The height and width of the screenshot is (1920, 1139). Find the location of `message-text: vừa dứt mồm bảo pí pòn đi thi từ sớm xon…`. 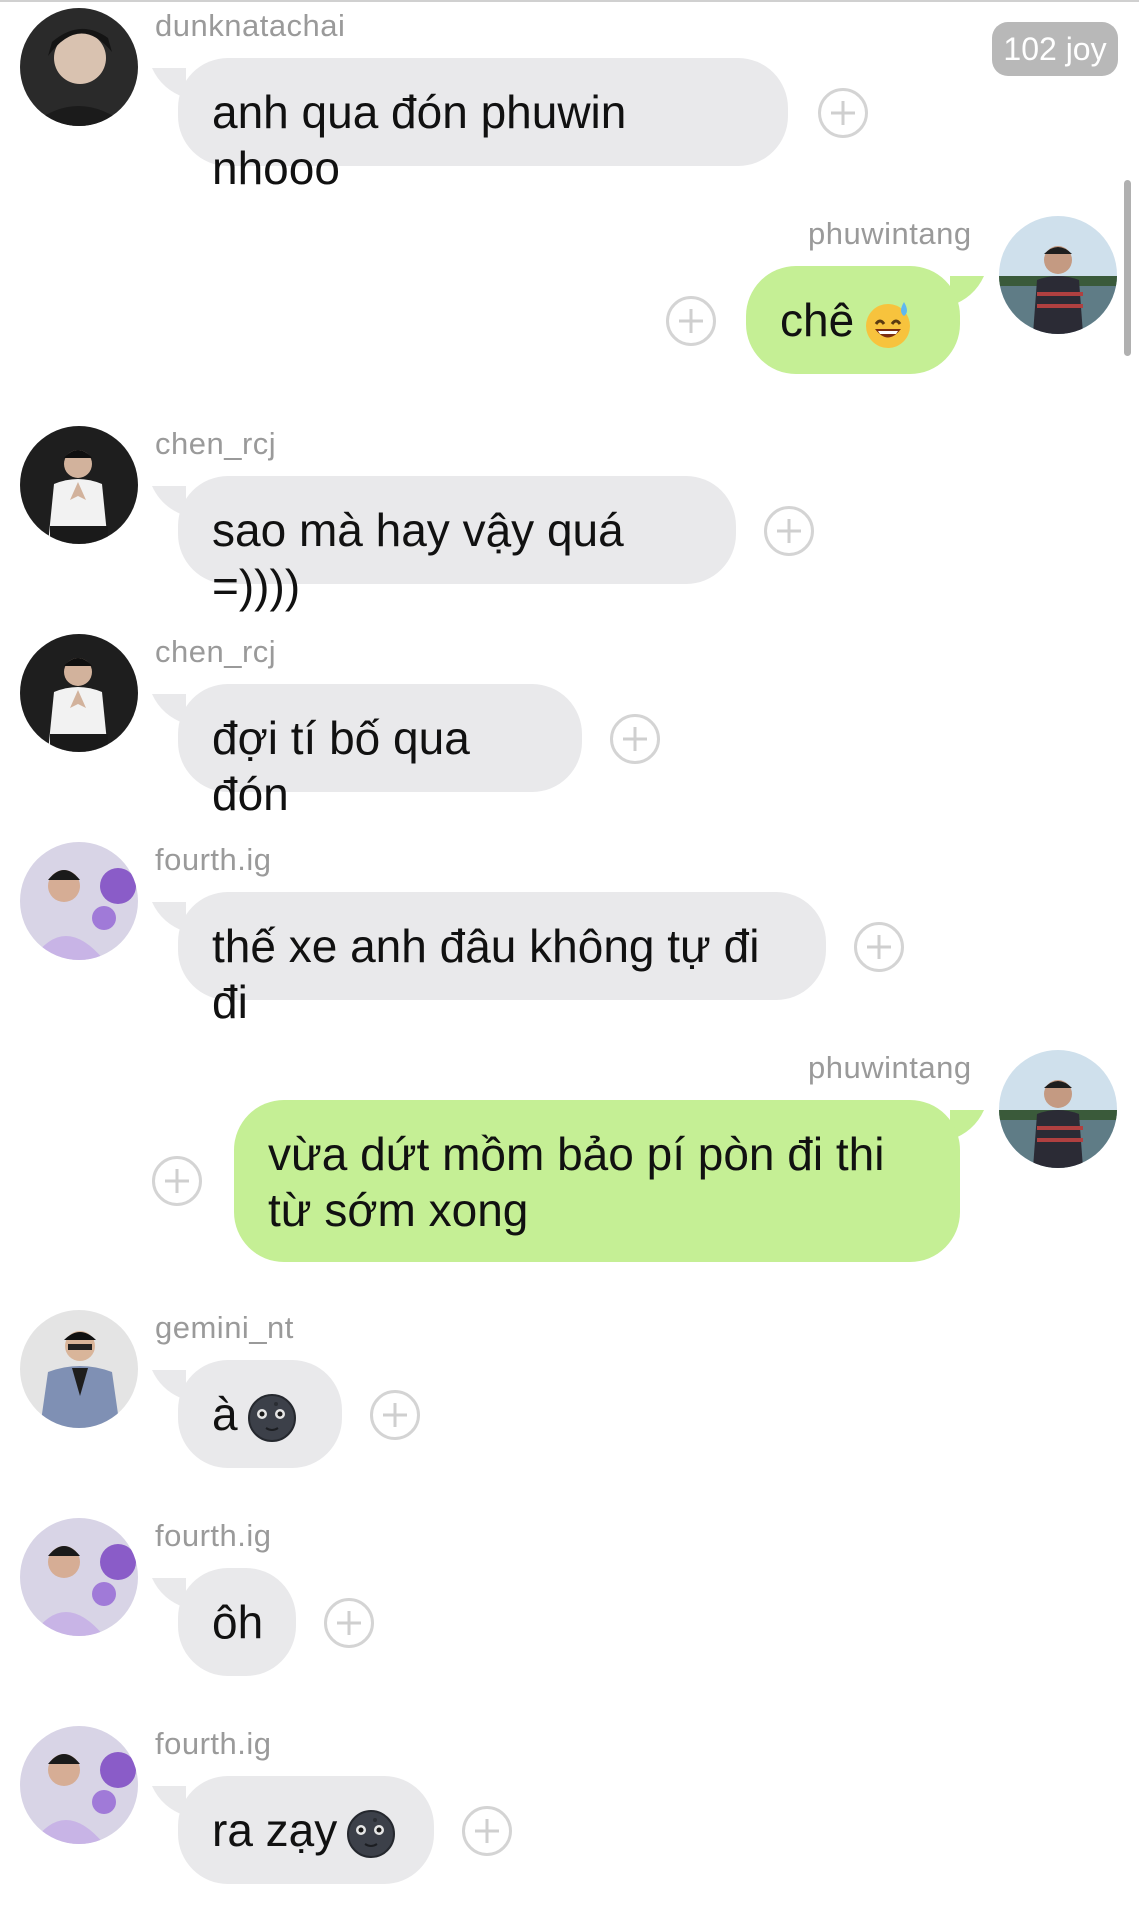

message-text: vừa dứt mồm bảo pí pòn đi thi từ sớm xon… is located at coordinates (583, 1182).